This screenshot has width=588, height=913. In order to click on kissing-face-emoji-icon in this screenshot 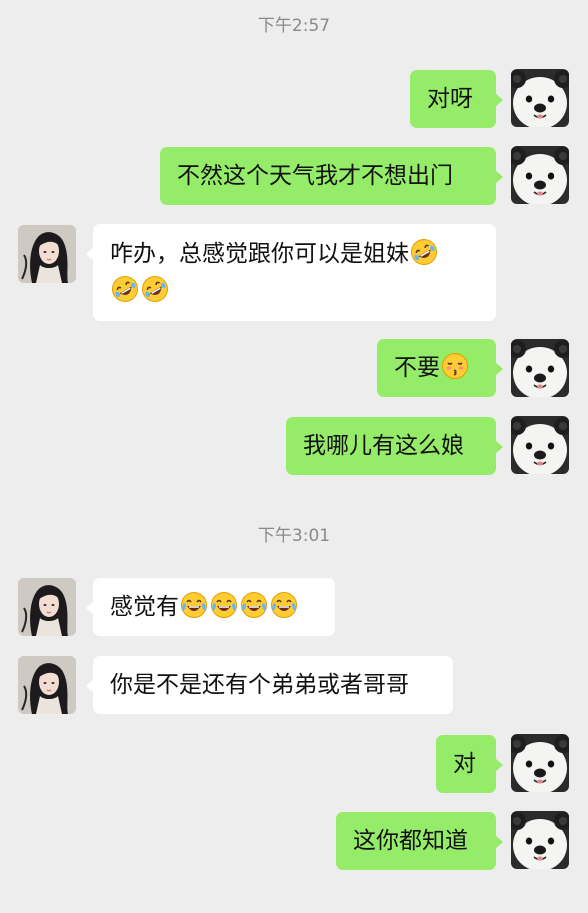, I will do `click(455, 366)`.